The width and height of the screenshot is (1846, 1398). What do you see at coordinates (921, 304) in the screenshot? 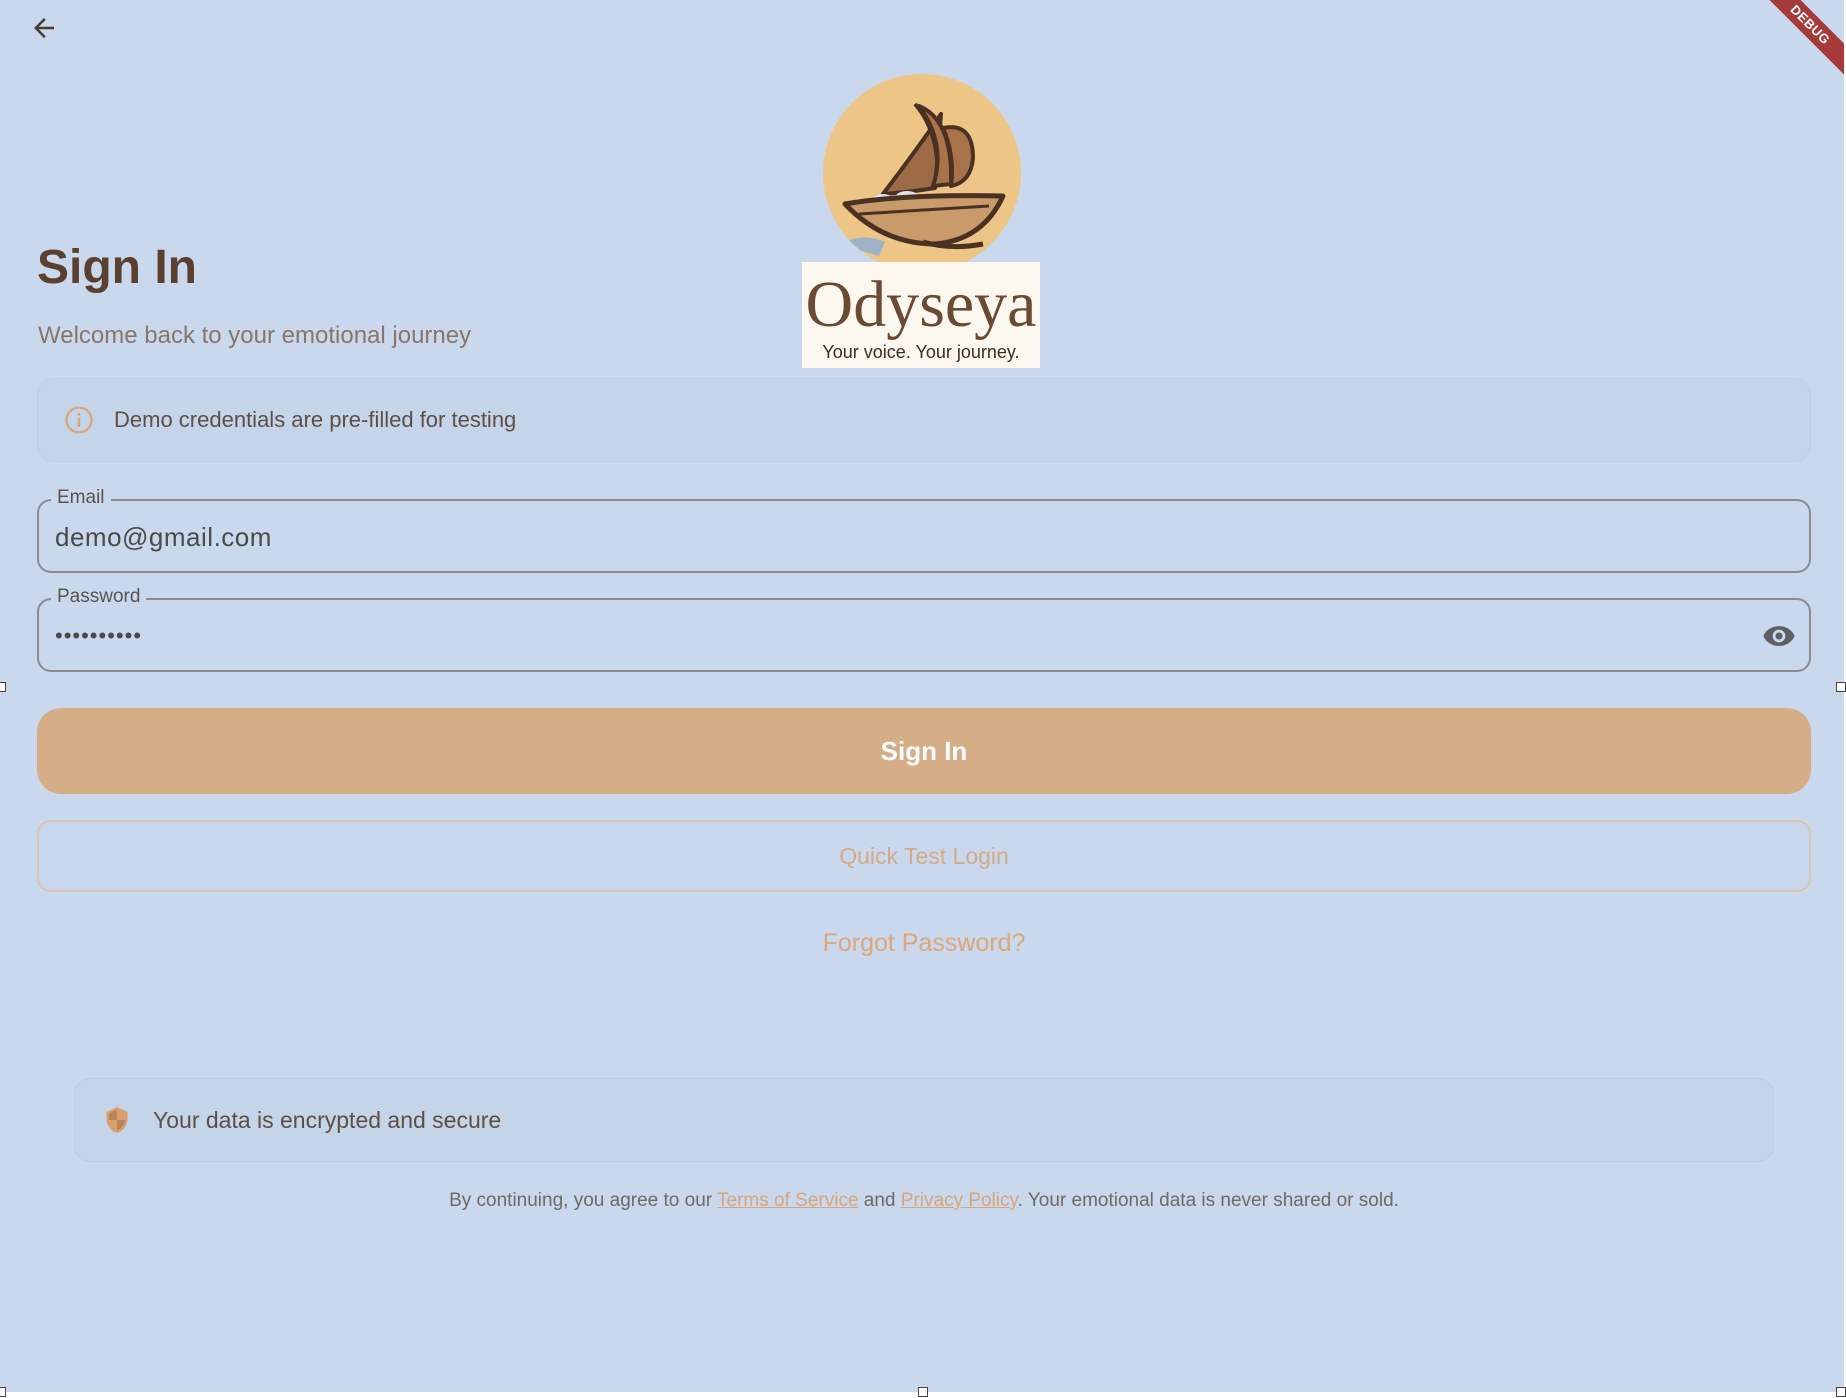
I see `logo-name: Odyseya` at bounding box center [921, 304].